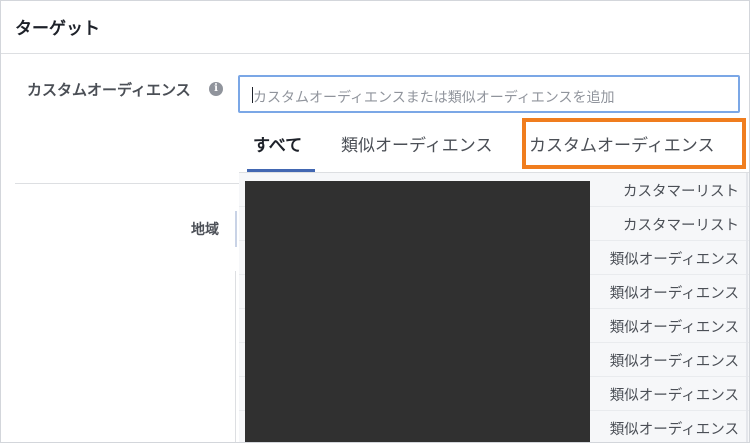 Image resolution: width=750 pixels, height=443 pixels. What do you see at coordinates (236, 229) in the screenshot?
I see `region-input-edge` at bounding box center [236, 229].